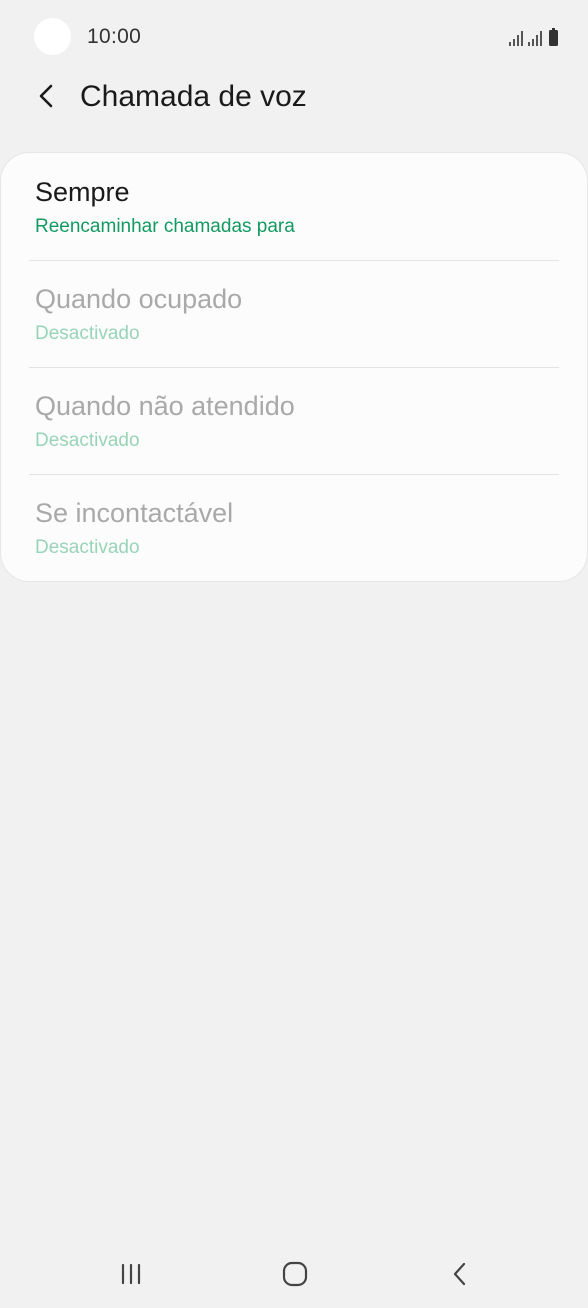 The width and height of the screenshot is (588, 1308). I want to click on navigation-bar, so click(294, 1274).